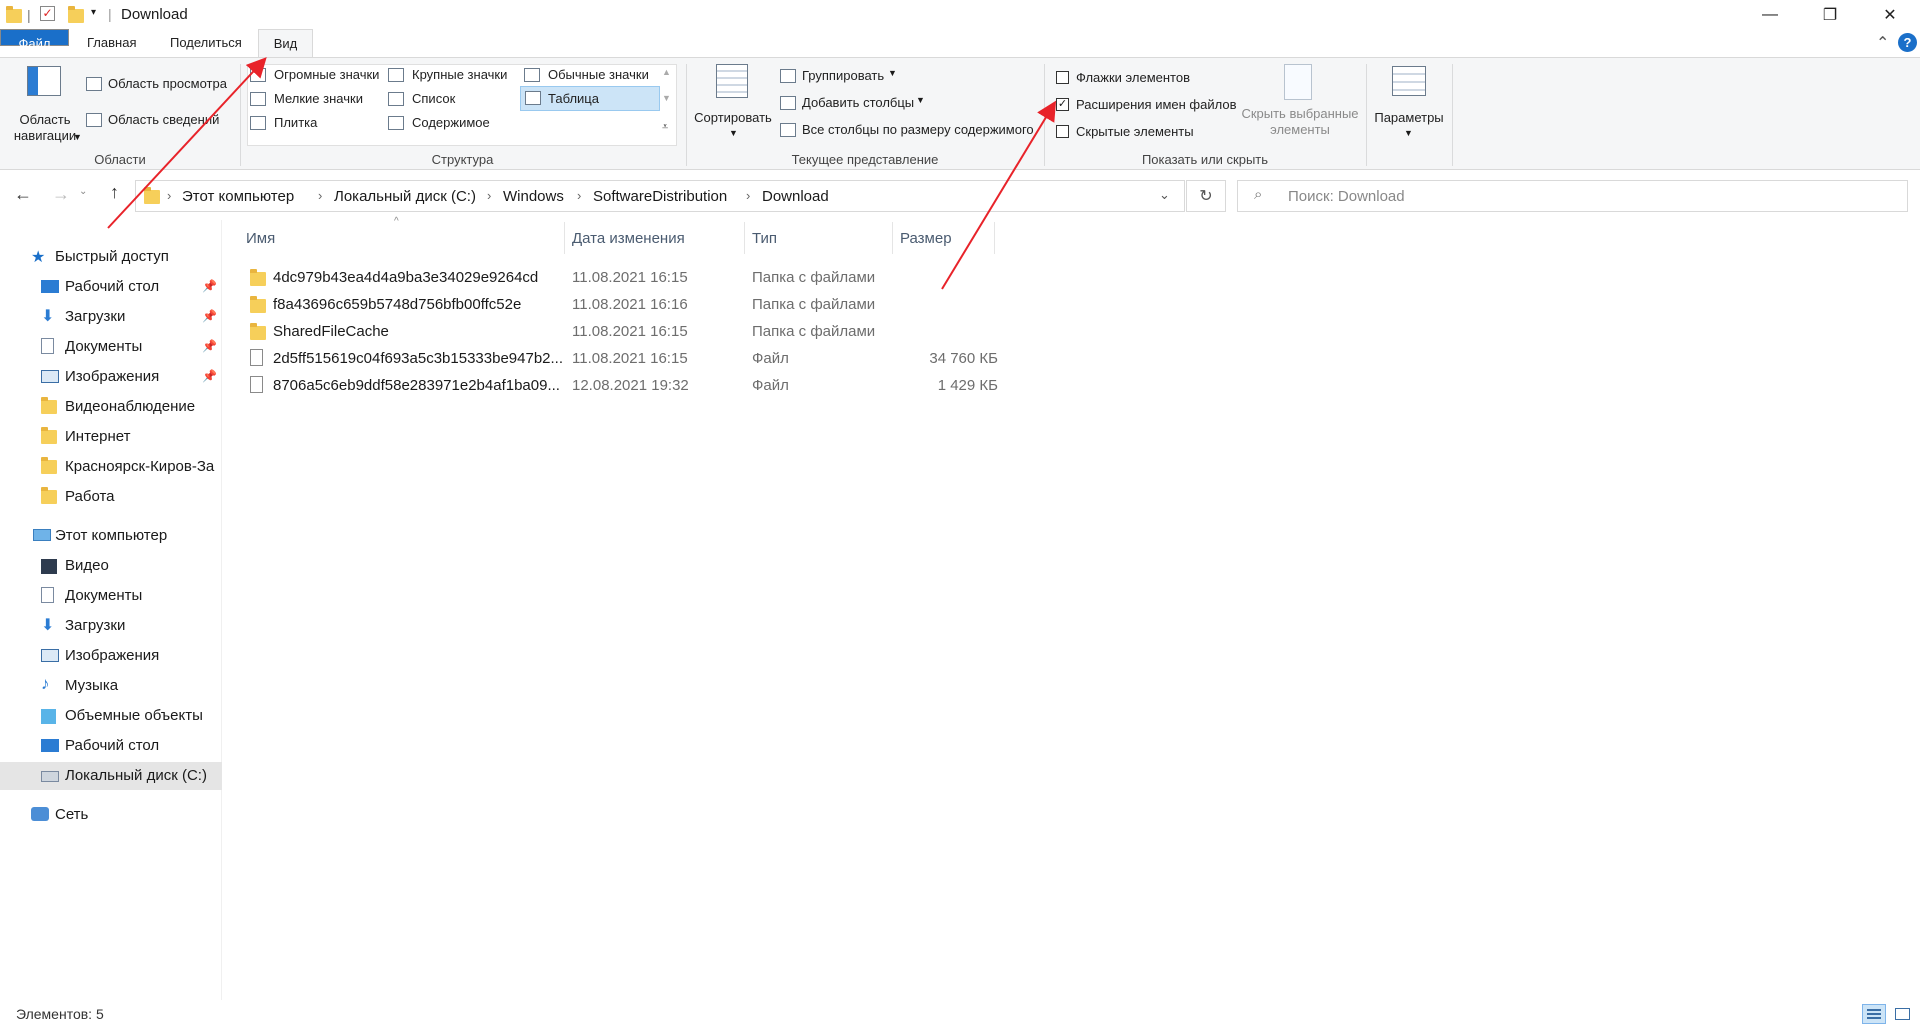 The width and height of the screenshot is (1920, 1030). Describe the element at coordinates (111, 43) in the screenshot. I see `tab-home: Главная` at that location.